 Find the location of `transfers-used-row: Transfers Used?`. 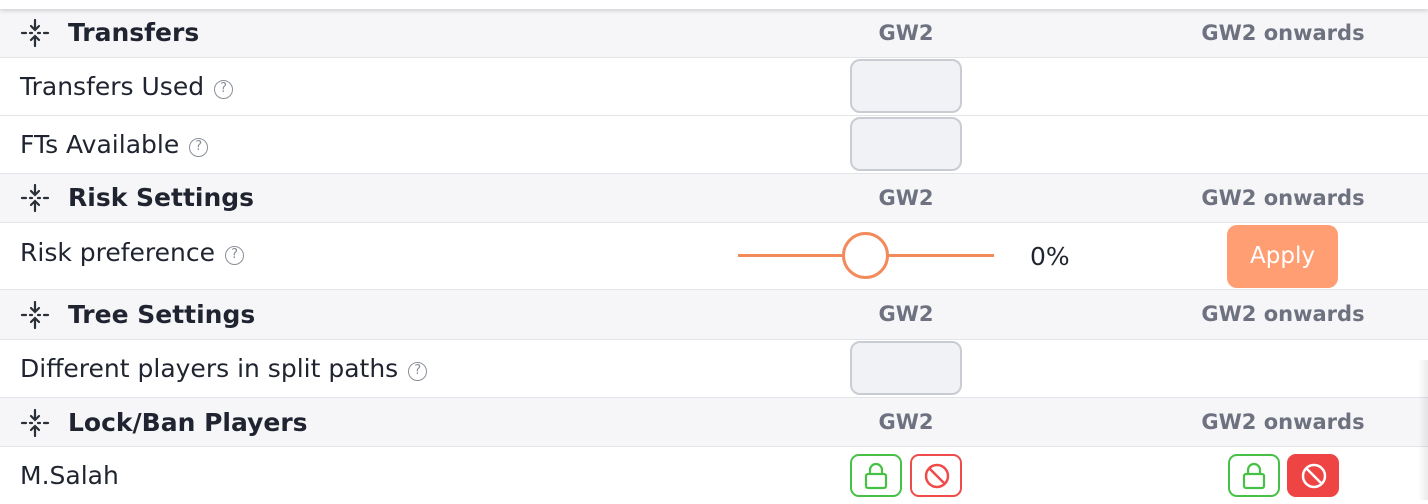

transfers-used-row: Transfers Used? is located at coordinates (714, 87).